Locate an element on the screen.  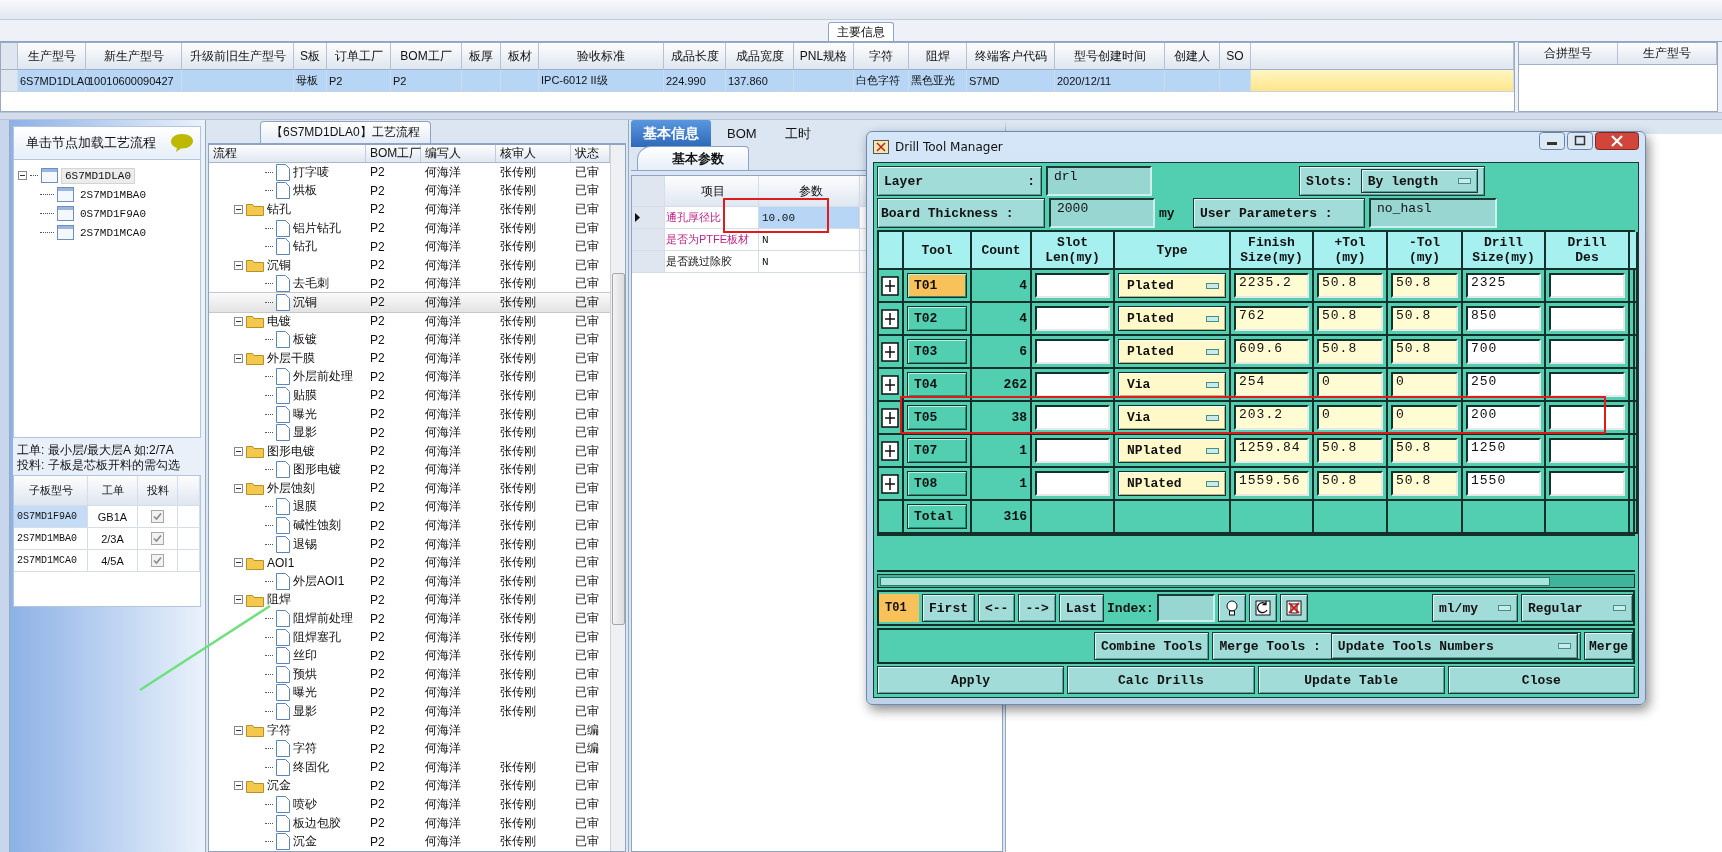
table-row: 字符 P2 何海洋 已编 is located at coordinates (409, 730).